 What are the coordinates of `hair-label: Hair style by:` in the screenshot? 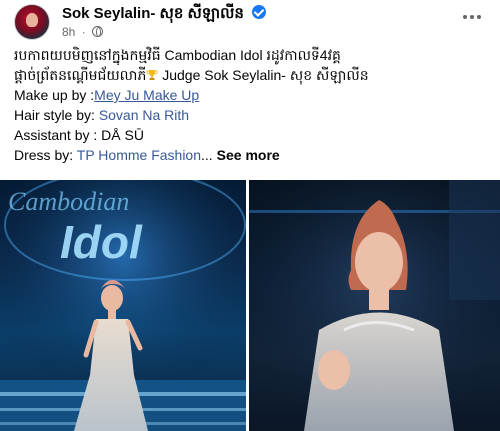 It's located at (56, 115).